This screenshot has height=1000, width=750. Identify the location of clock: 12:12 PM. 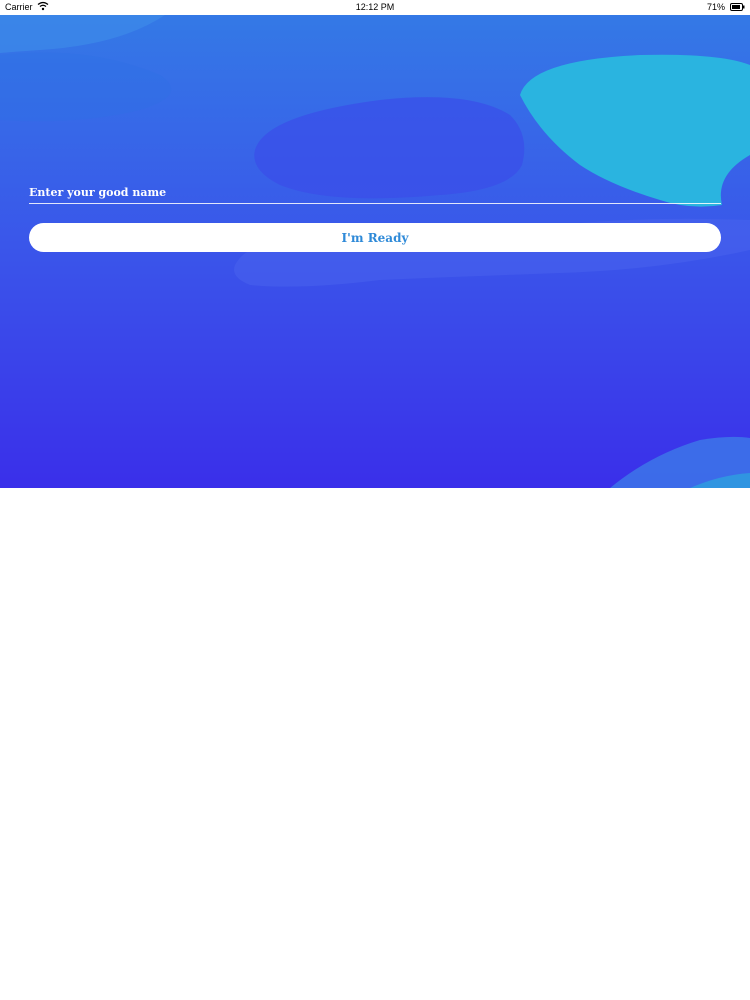
(375, 7).